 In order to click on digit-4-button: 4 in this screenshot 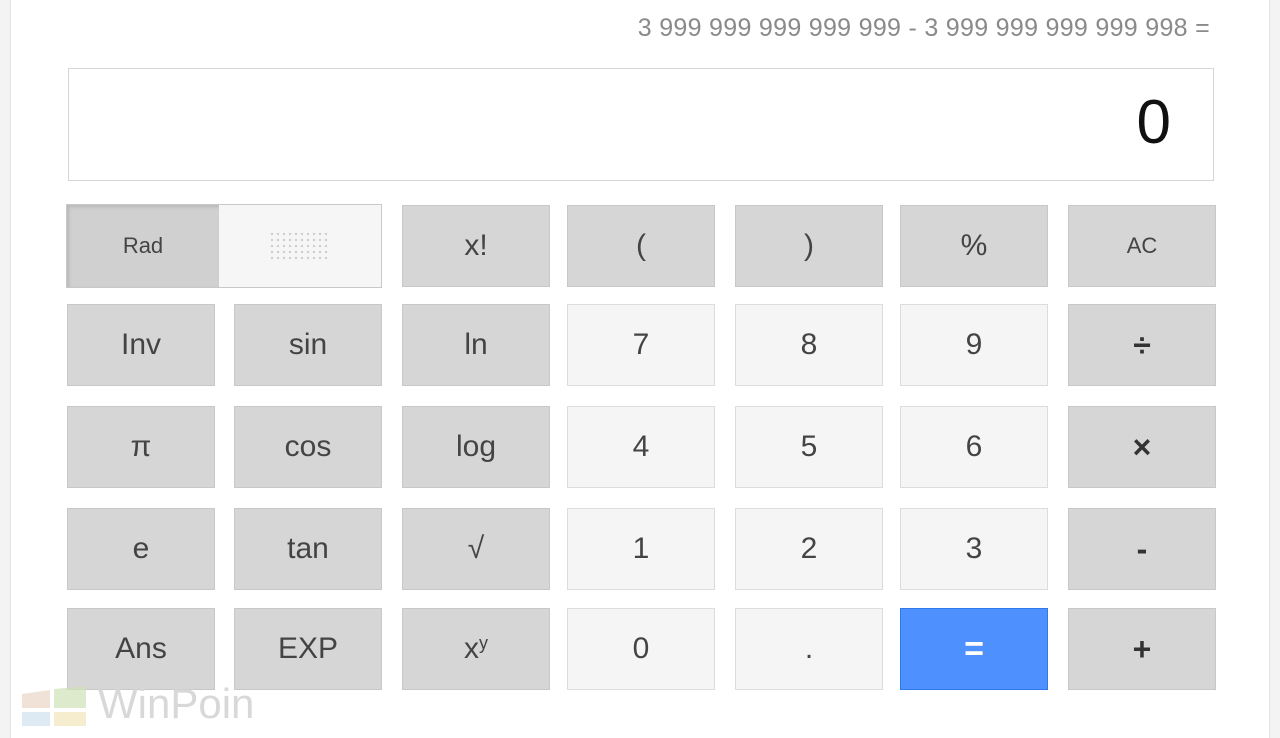, I will do `click(641, 447)`.